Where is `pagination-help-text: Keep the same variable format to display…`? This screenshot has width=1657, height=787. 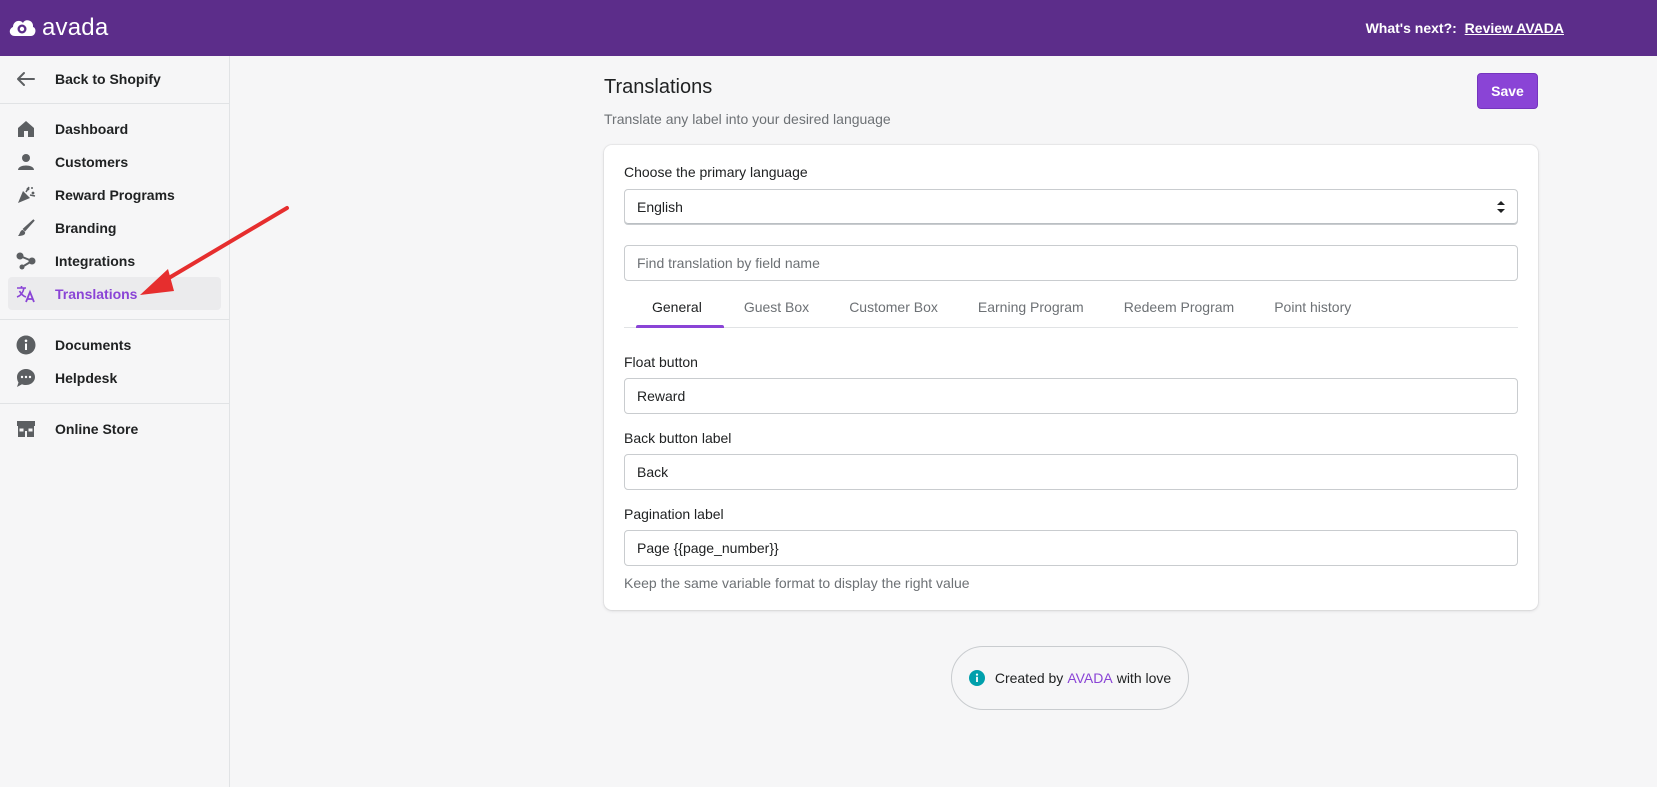
pagination-help-text: Keep the same variable format to display… is located at coordinates (797, 583).